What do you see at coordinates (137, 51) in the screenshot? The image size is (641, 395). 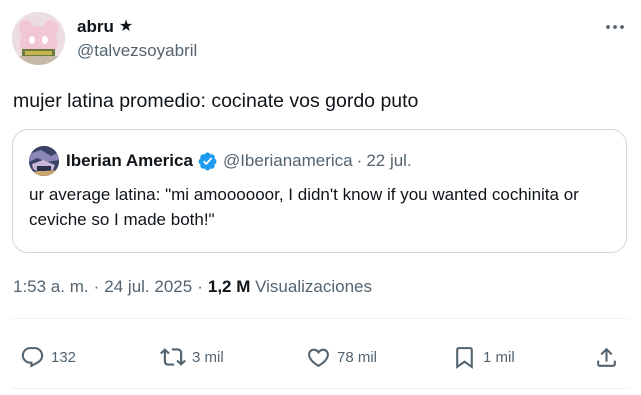 I see `author-handle: @talvezsoyabril` at bounding box center [137, 51].